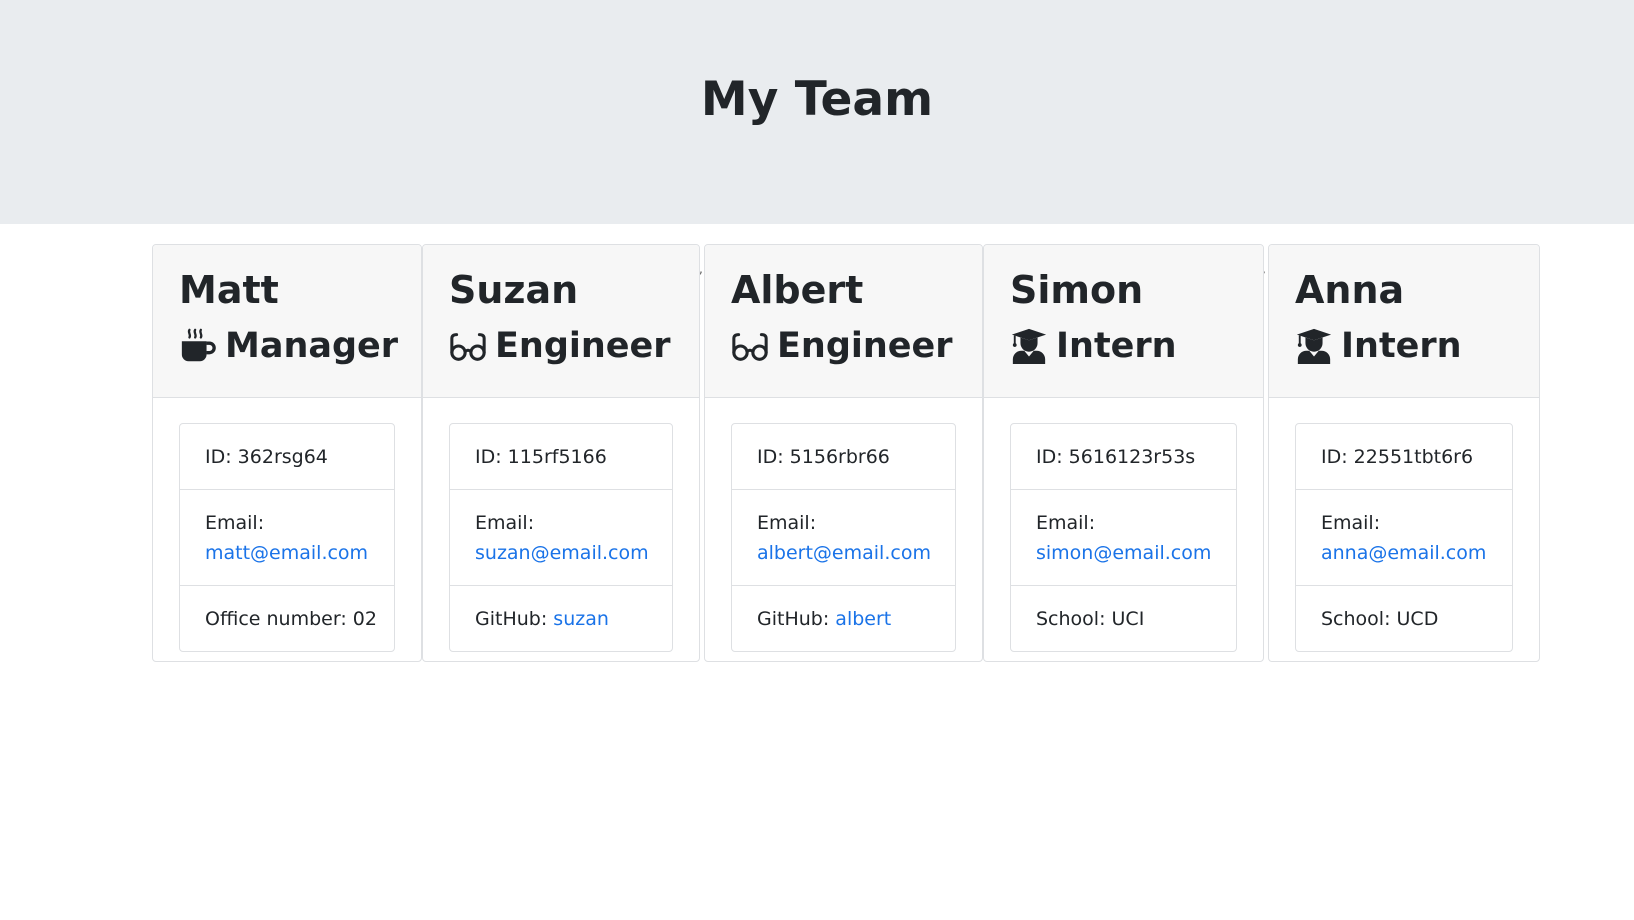 This screenshot has height=920, width=1634. What do you see at coordinates (1077, 290) in the screenshot?
I see `employee-name: Simon` at bounding box center [1077, 290].